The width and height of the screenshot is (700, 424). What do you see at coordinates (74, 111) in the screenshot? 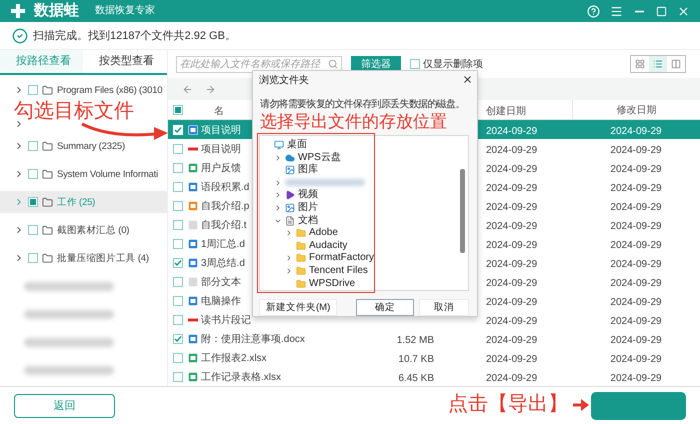
I see `annotation-text: 勾选目标文件` at bounding box center [74, 111].